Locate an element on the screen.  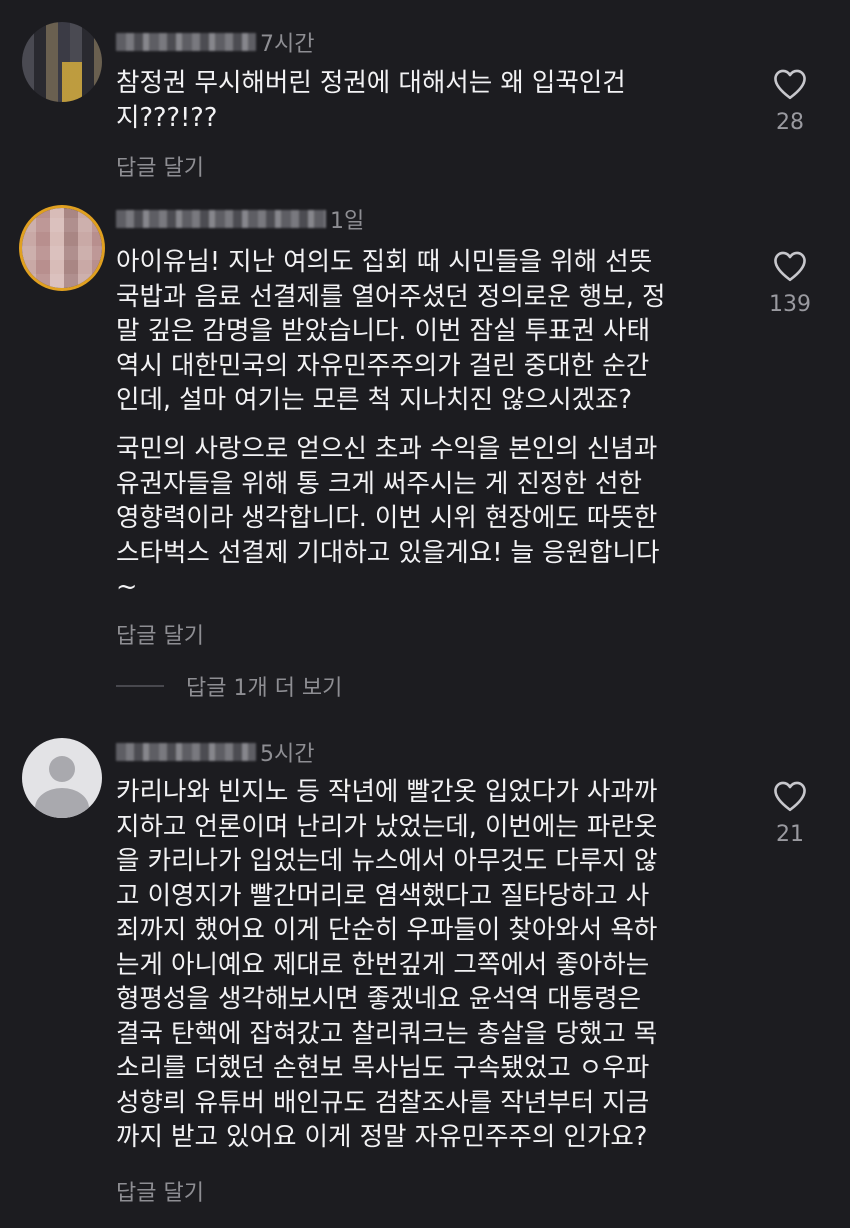
username-blurred is located at coordinates (186, 752).